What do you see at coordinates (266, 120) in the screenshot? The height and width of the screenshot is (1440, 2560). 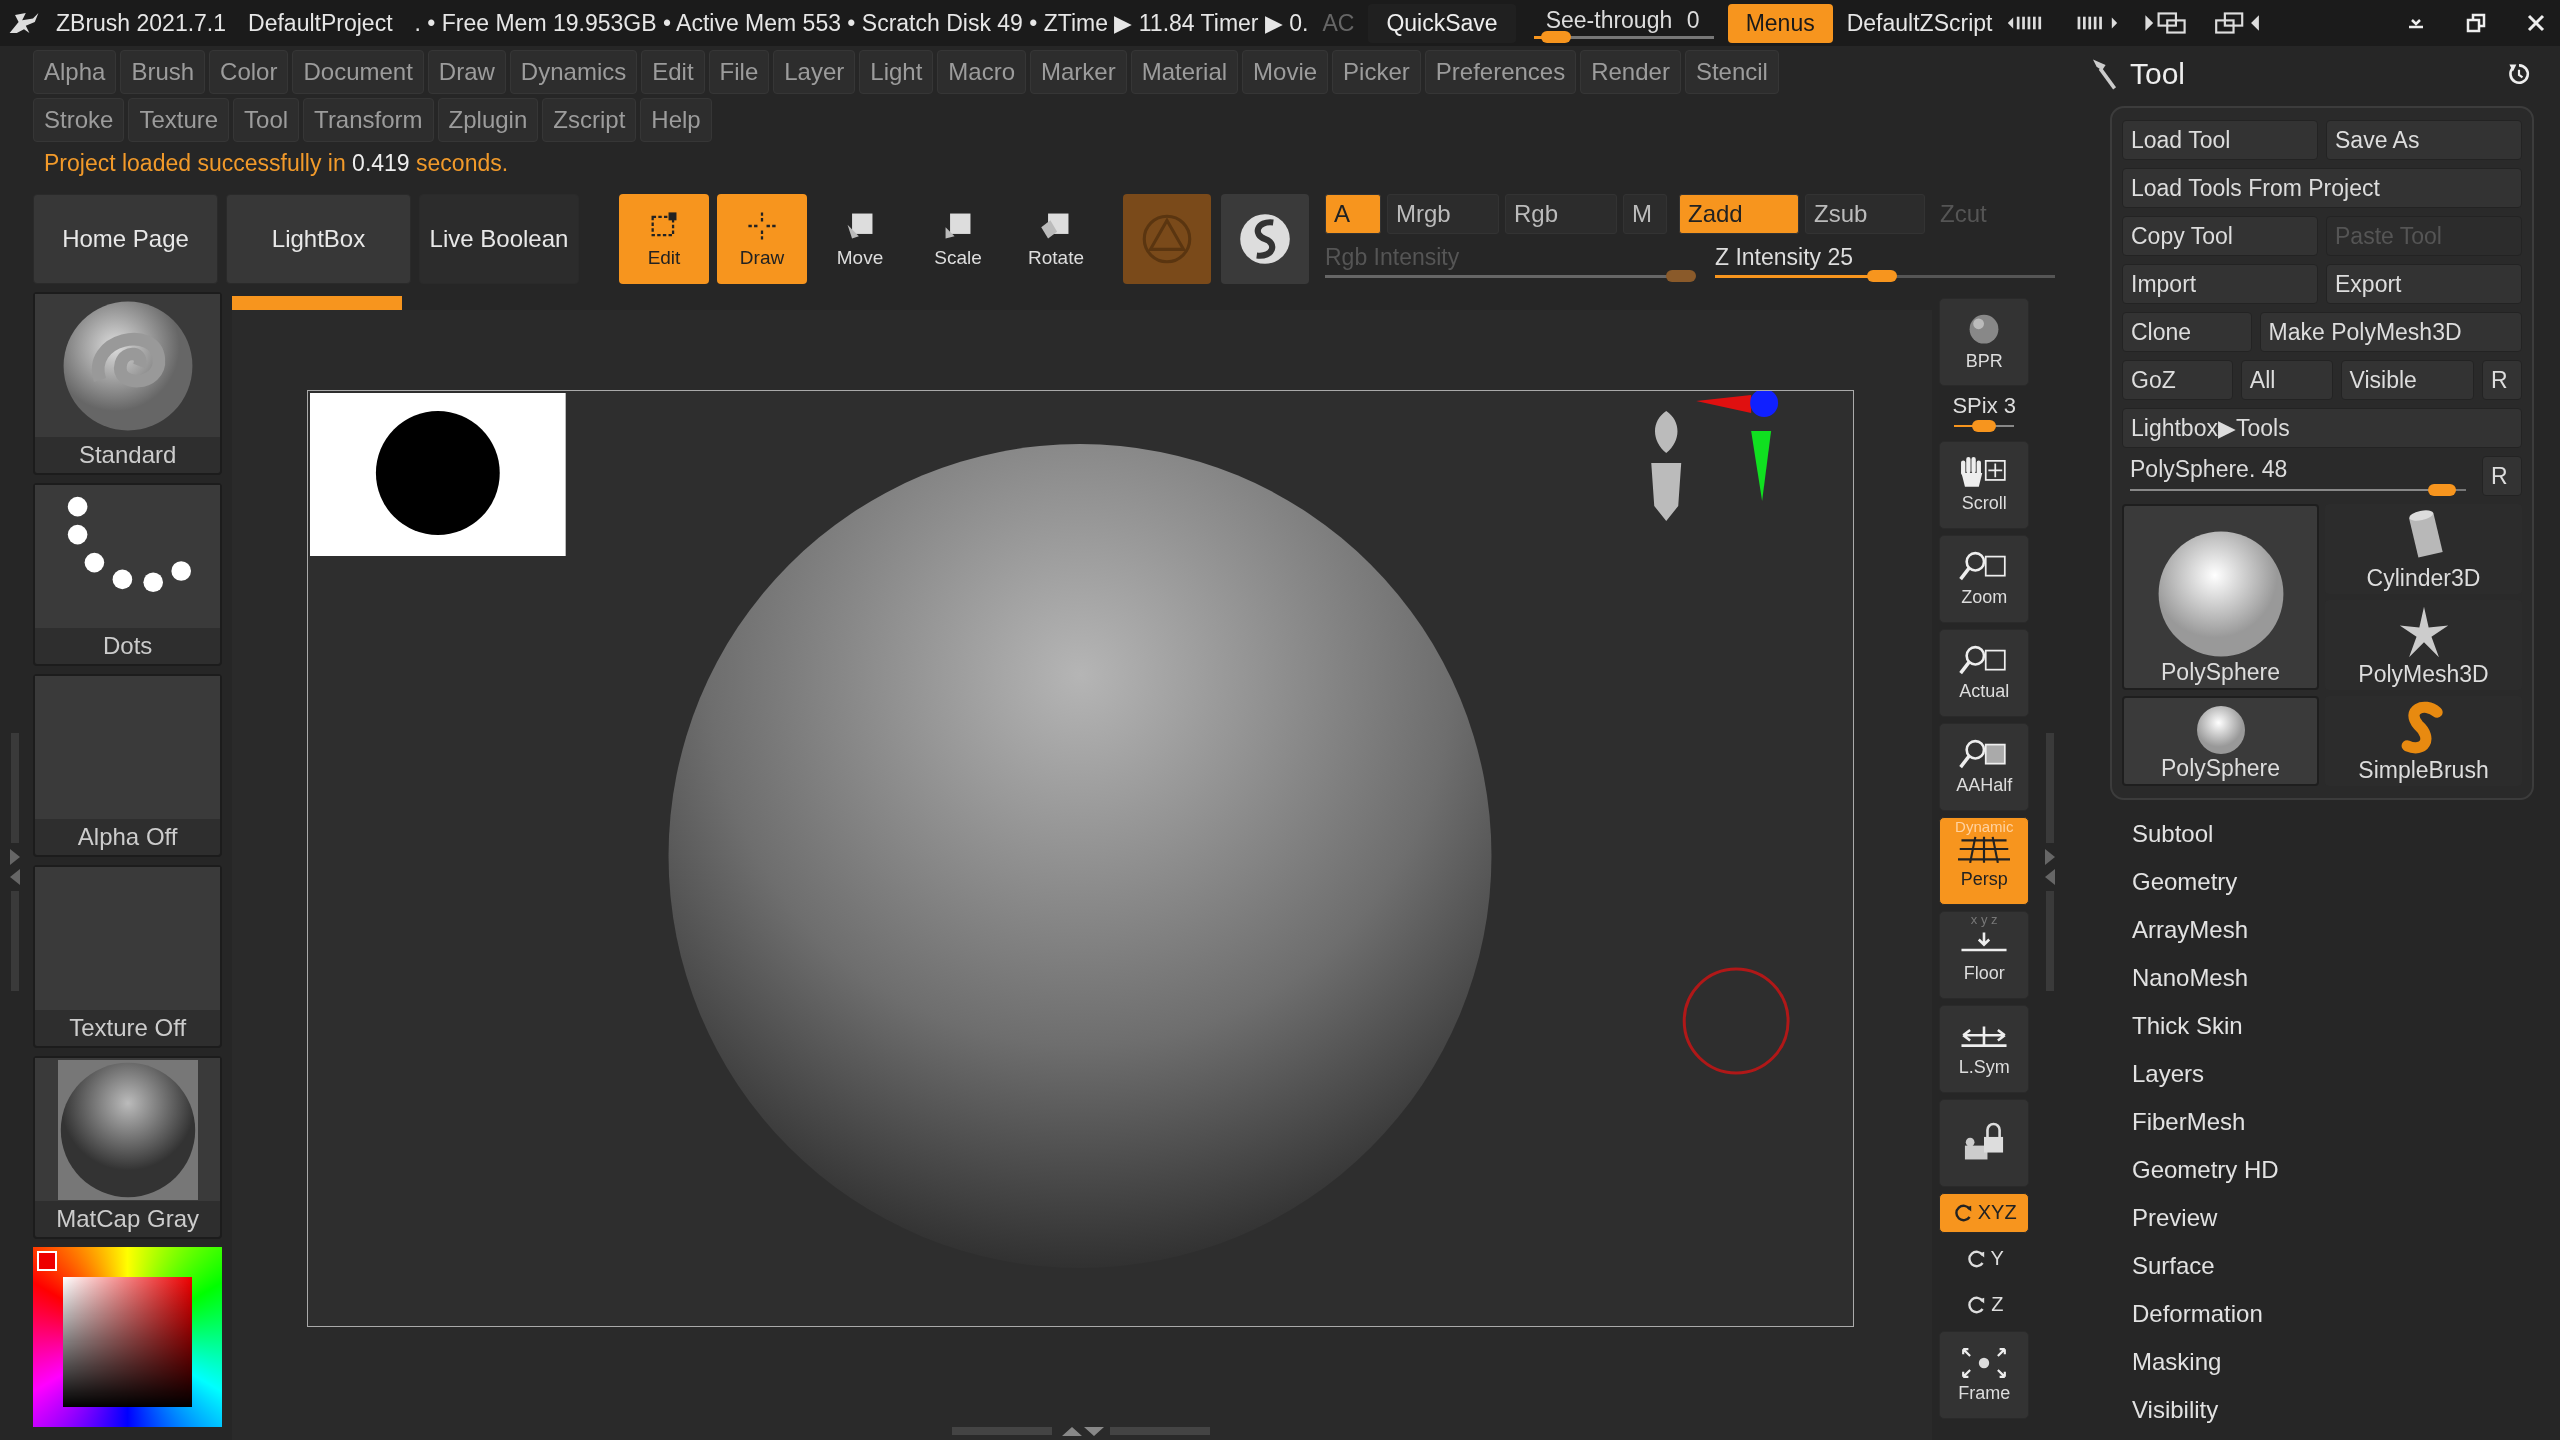 I see `menu-item: Tool` at bounding box center [266, 120].